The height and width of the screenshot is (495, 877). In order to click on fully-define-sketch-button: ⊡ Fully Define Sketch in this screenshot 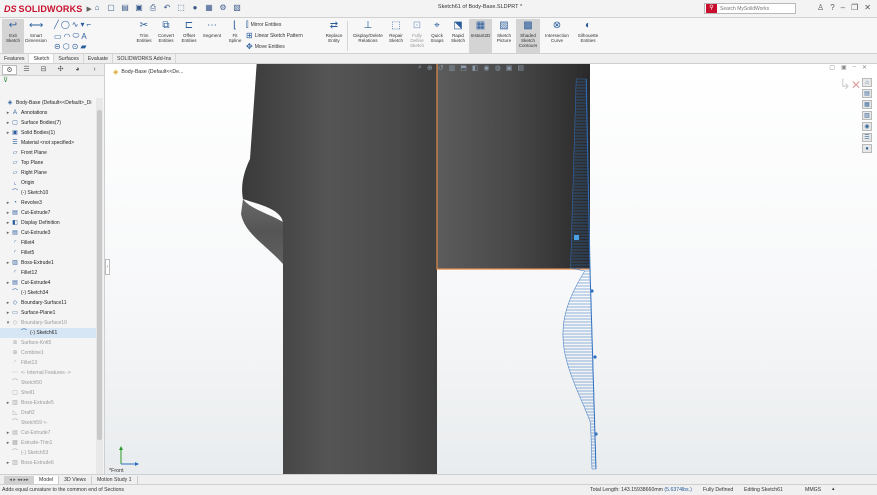, I will do `click(417, 34)`.